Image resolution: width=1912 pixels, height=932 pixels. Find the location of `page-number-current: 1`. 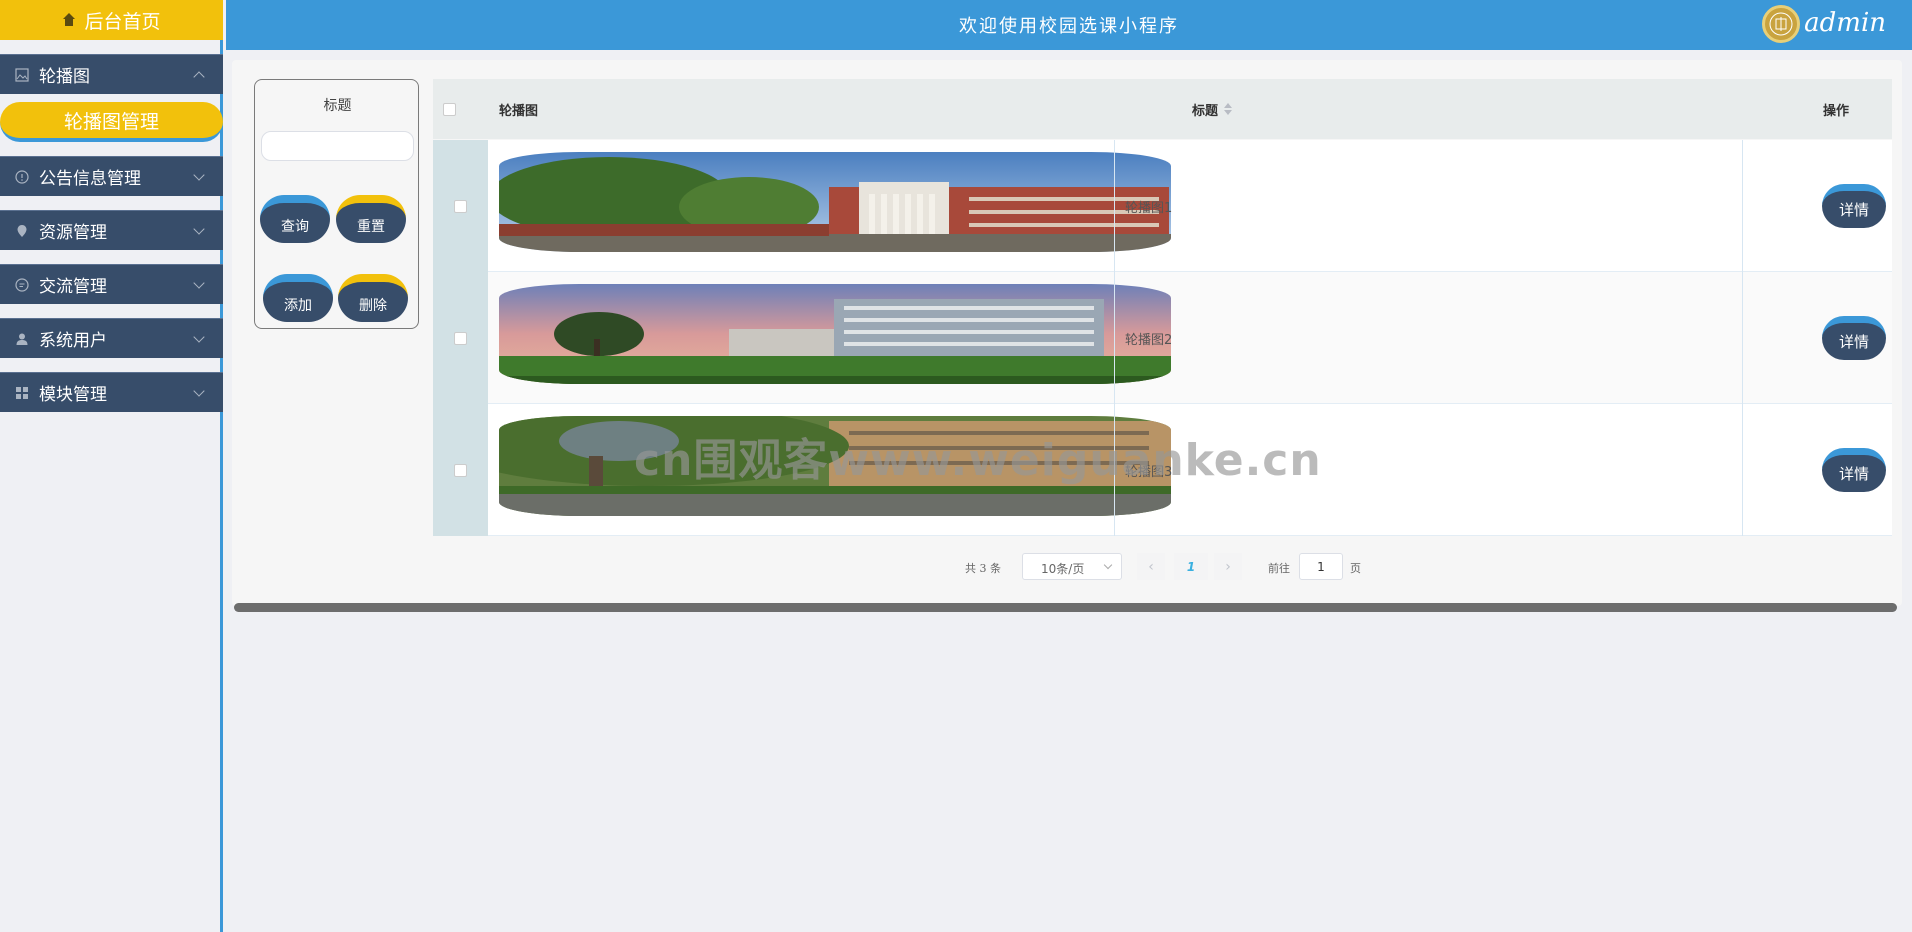

page-number-current: 1 is located at coordinates (1191, 566).